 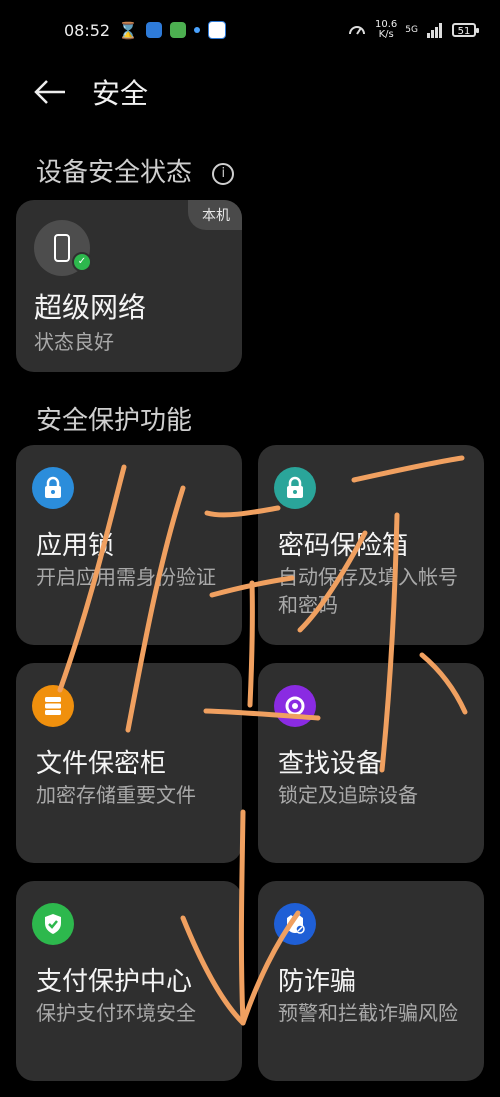 What do you see at coordinates (250, 90) in the screenshot?
I see `top-app-bar: 安全` at bounding box center [250, 90].